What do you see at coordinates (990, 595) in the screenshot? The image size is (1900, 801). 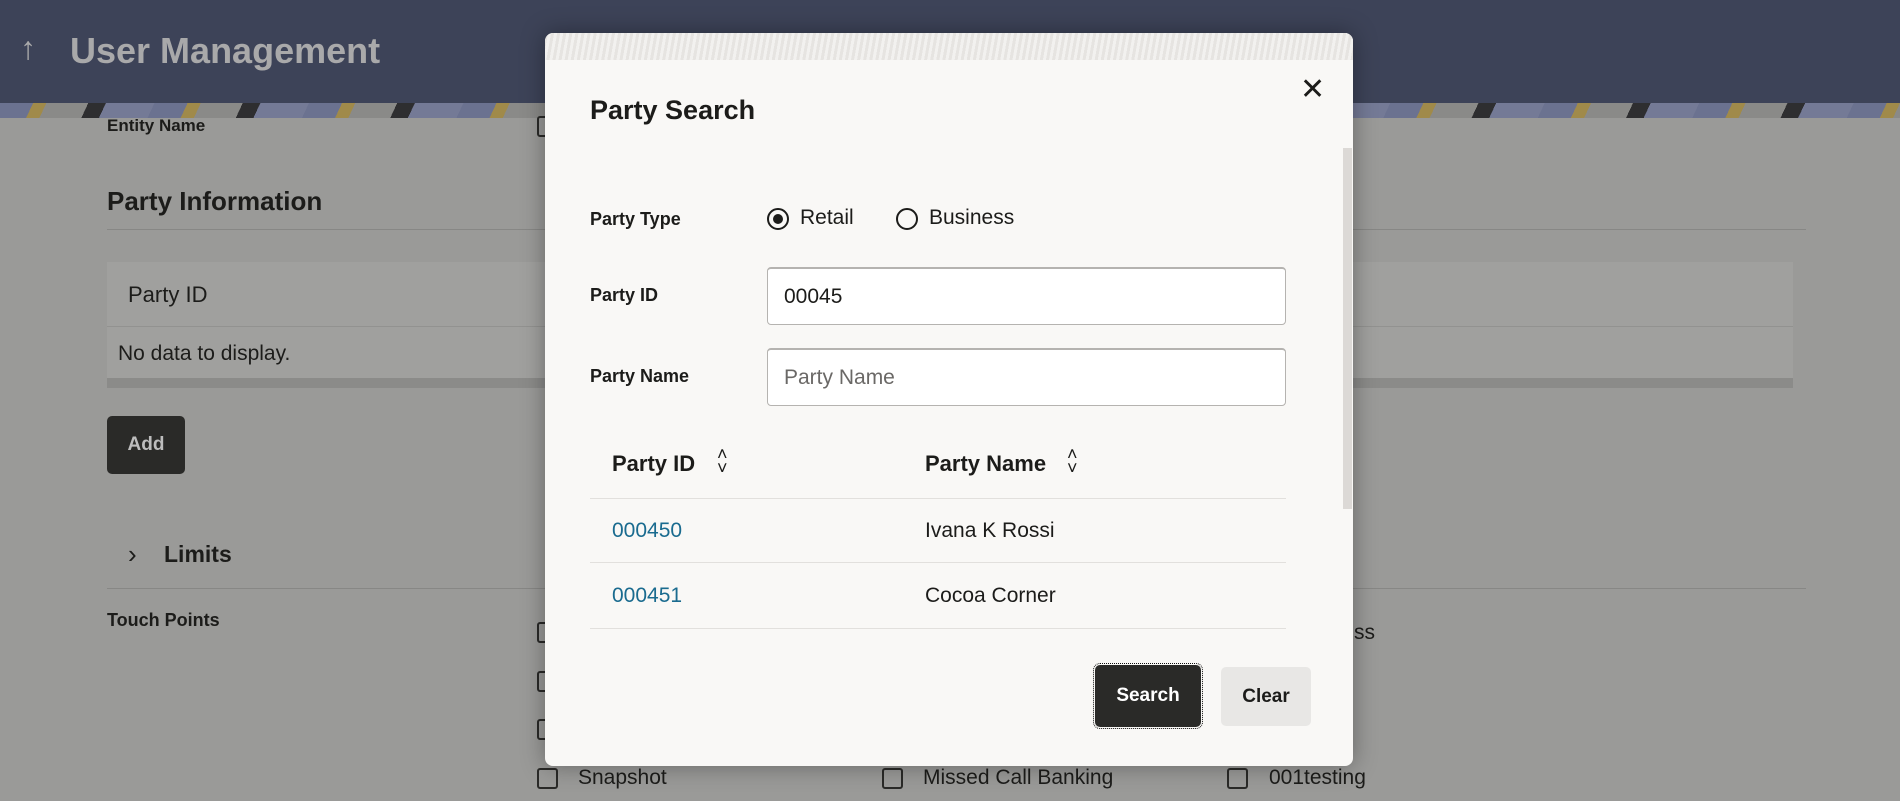 I see `party-name-cell: Cocoa Corner` at bounding box center [990, 595].